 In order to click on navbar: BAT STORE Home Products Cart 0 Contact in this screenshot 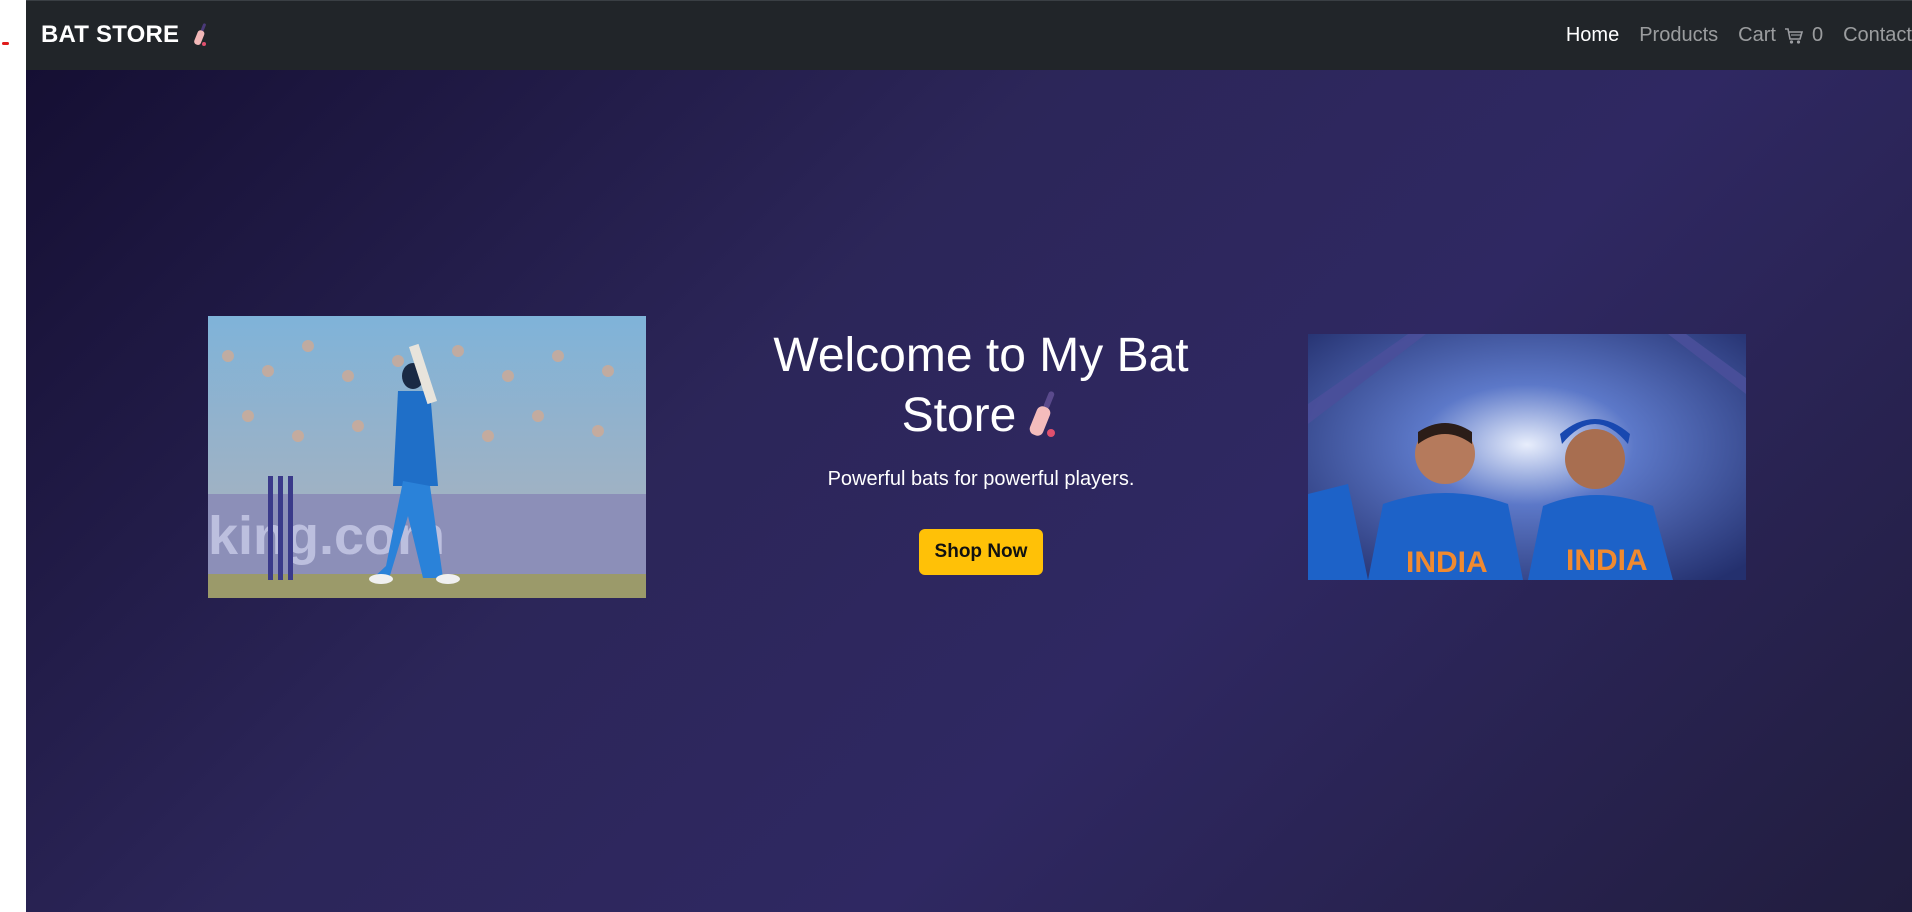, I will do `click(969, 35)`.